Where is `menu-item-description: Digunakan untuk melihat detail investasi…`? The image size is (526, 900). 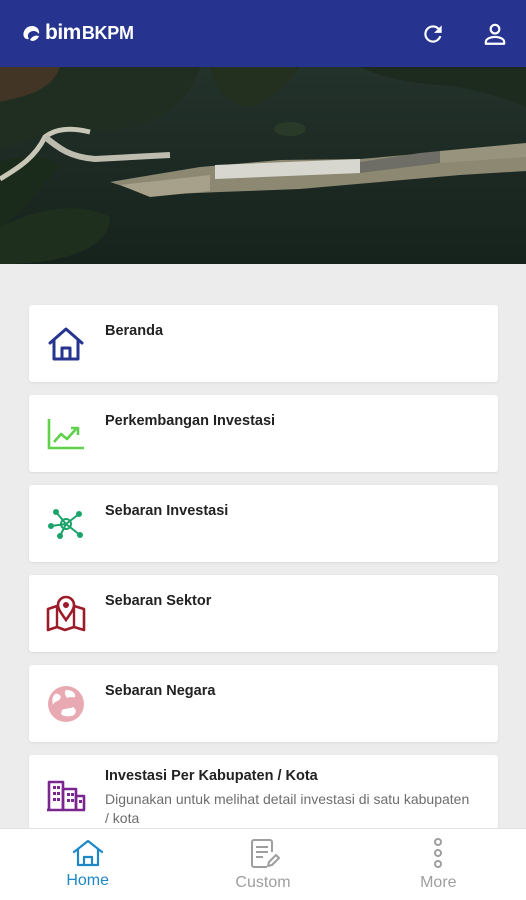 menu-item-description: Digunakan untuk melihat detail investasi… is located at coordinates (287, 808).